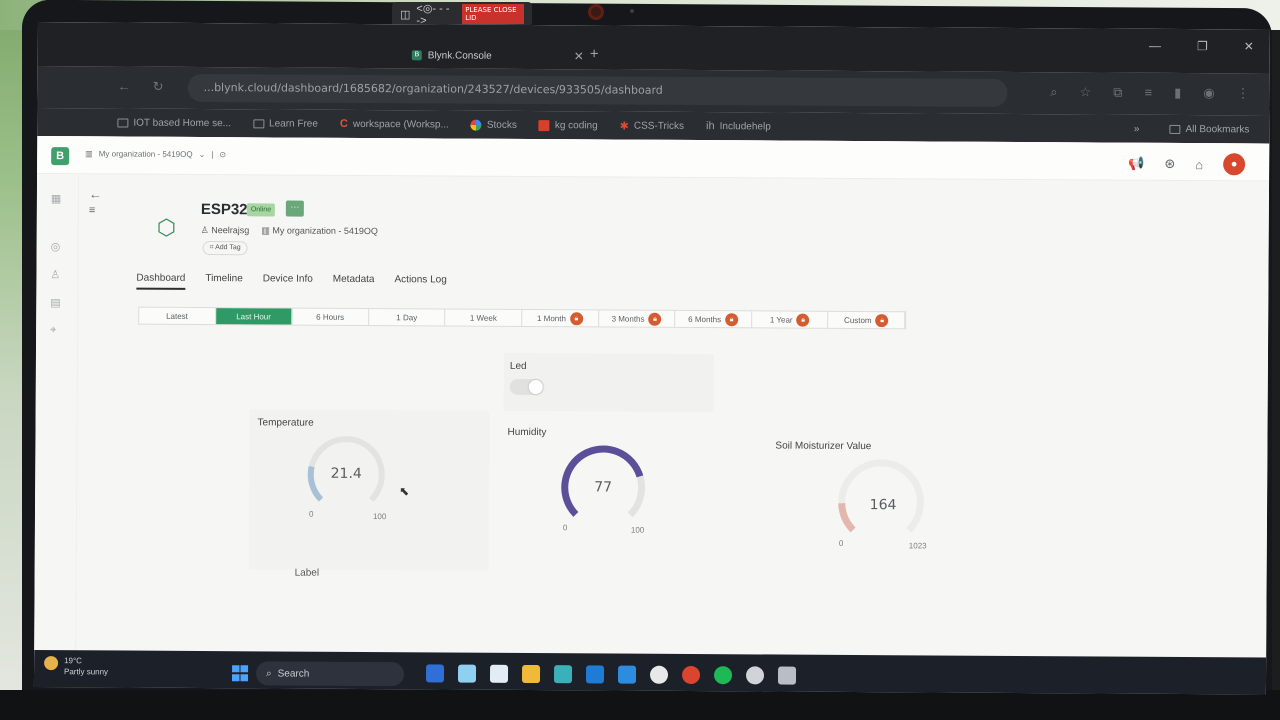 The image size is (1280, 720). Describe the element at coordinates (653, 48) in the screenshot. I see `tab-strip: B Blynk.Console ✕ + — ❐ ✕` at that location.